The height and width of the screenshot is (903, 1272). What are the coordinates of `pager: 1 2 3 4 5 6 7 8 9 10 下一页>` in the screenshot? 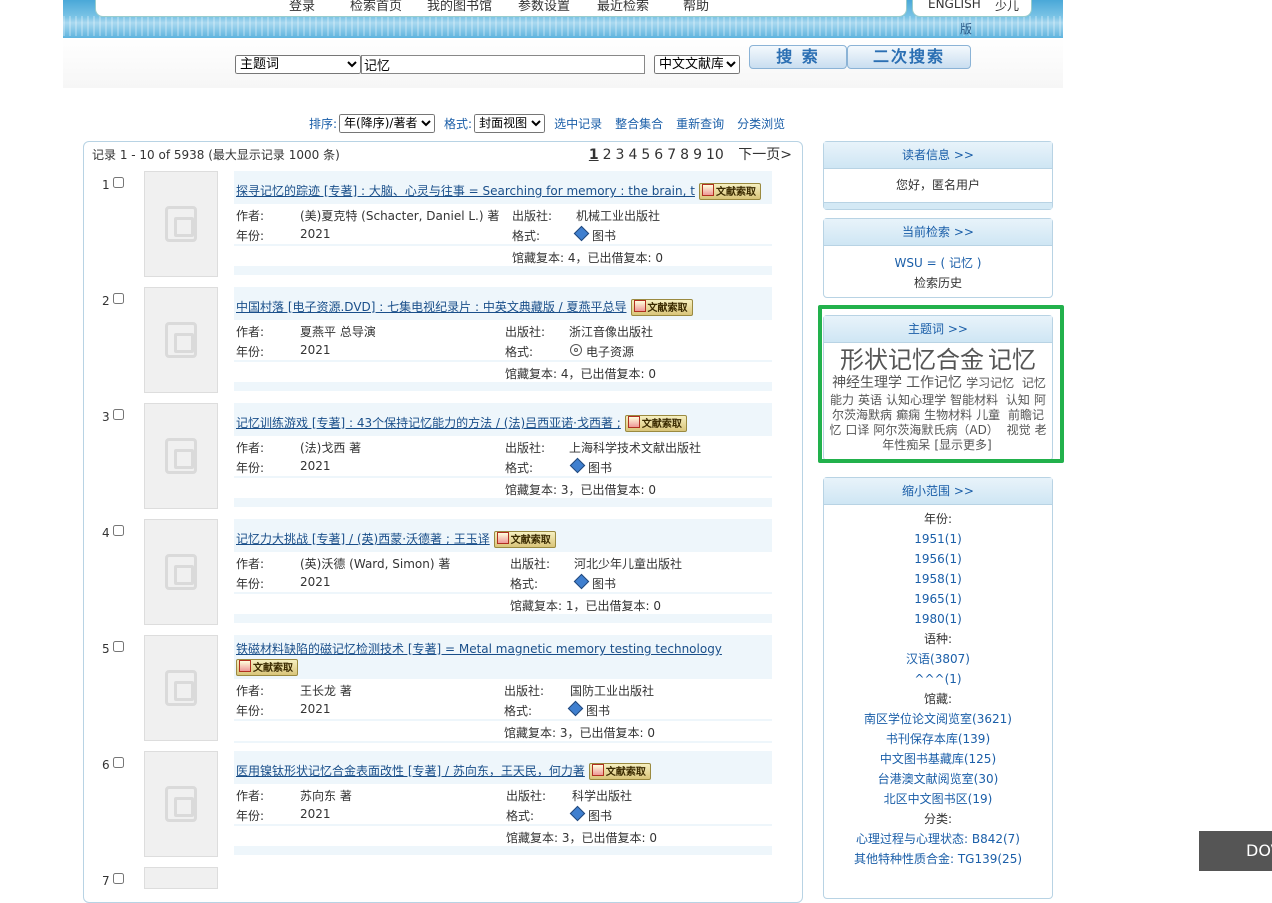 It's located at (690, 154).